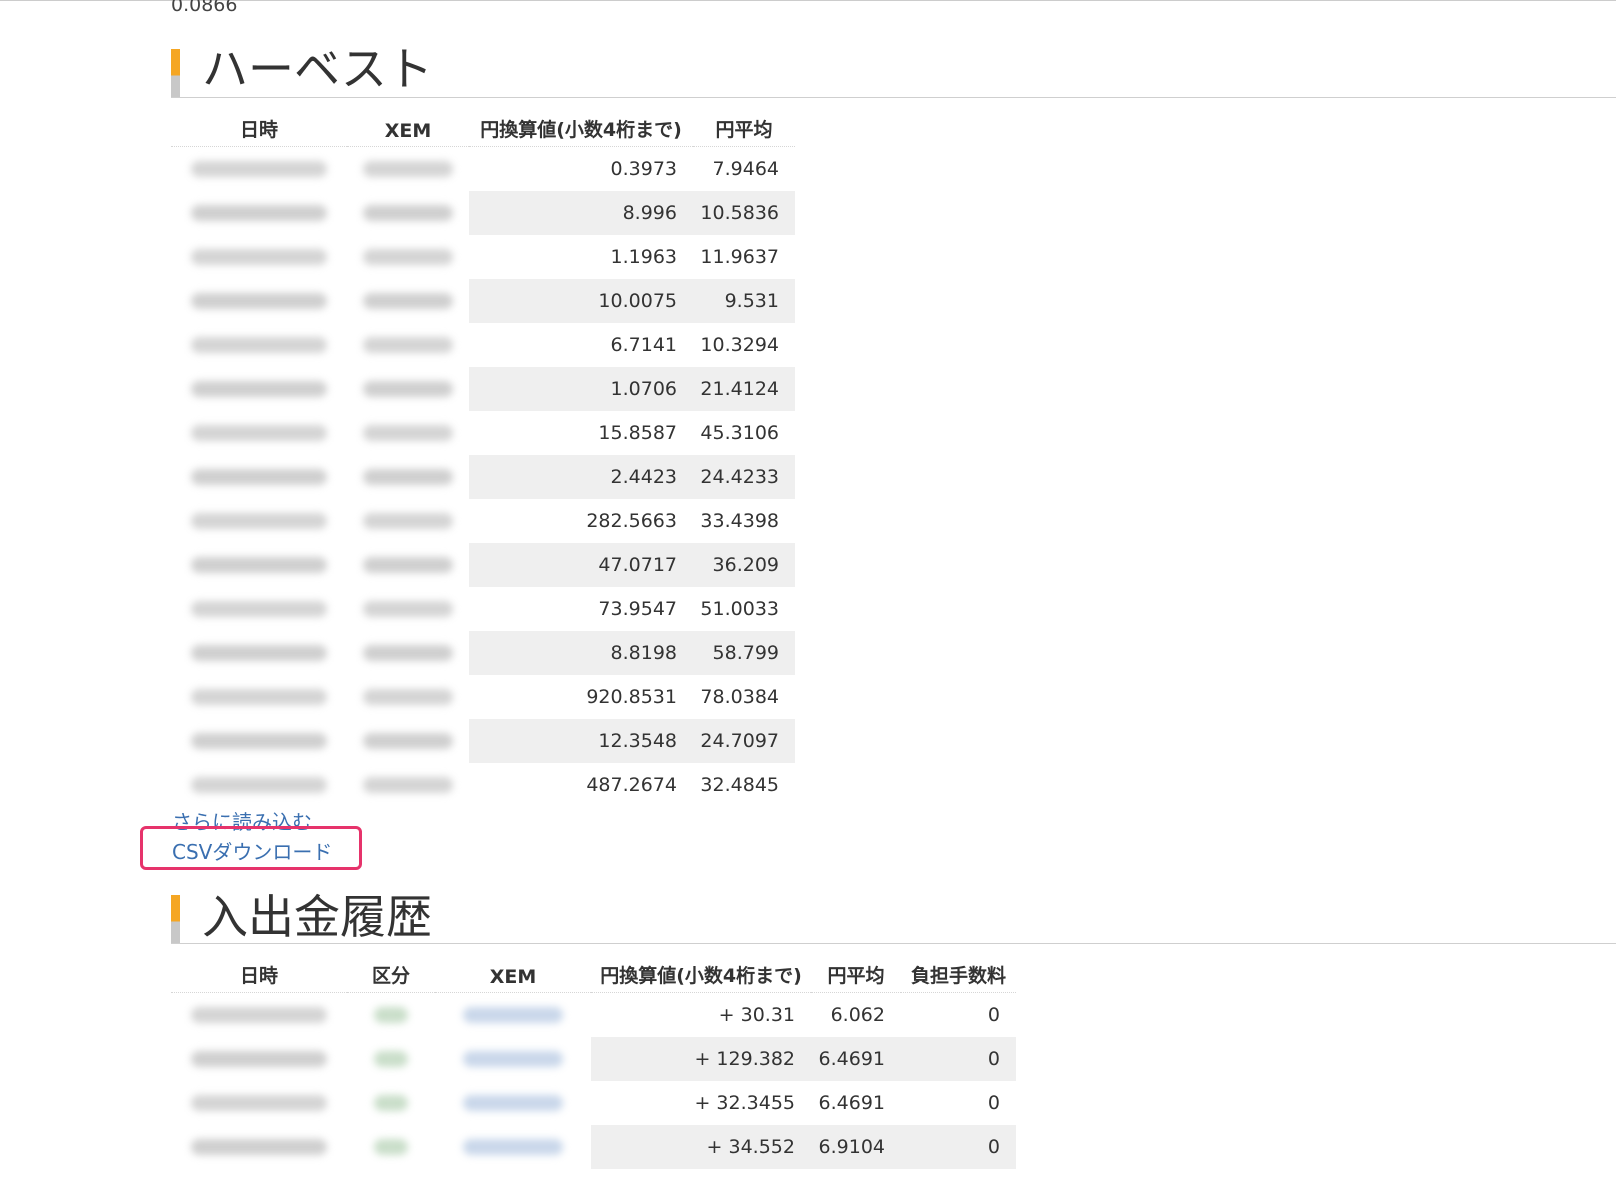 Image resolution: width=1616 pixels, height=1178 pixels. I want to click on column-header-fee: 負担手数料, so click(958, 970).